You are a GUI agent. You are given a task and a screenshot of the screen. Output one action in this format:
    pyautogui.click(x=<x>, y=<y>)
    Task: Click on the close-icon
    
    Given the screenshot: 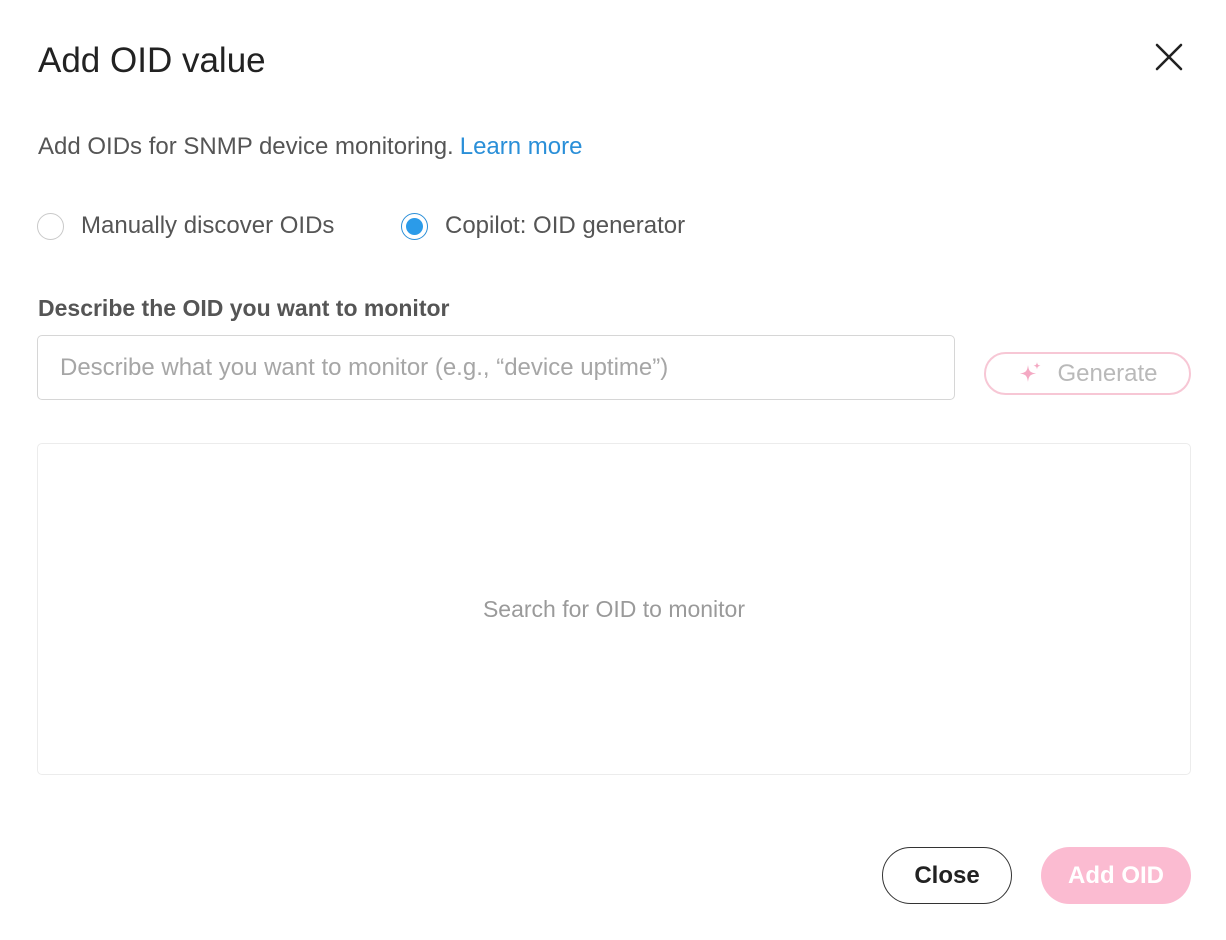 What is the action you would take?
    pyautogui.click(x=1169, y=57)
    